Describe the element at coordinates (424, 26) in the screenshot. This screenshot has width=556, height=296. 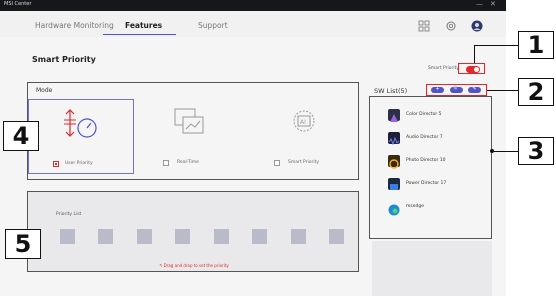
I see `grid-icon` at that location.